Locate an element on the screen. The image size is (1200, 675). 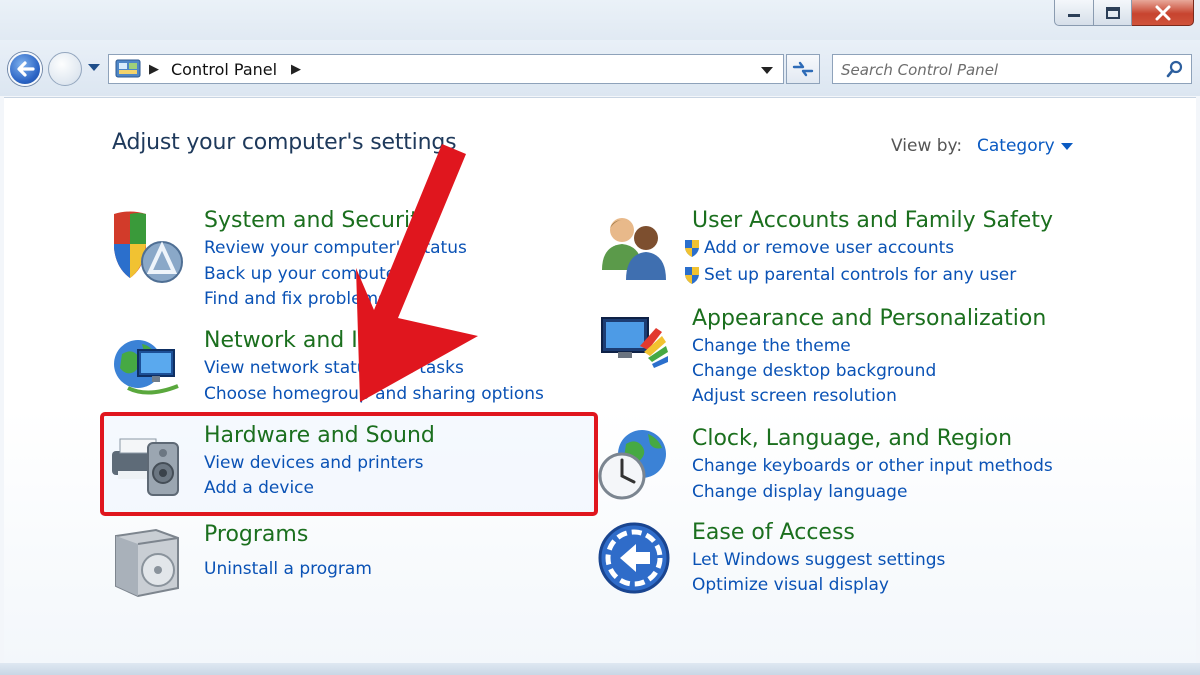
network-globe-icon is located at coordinates (147, 367).